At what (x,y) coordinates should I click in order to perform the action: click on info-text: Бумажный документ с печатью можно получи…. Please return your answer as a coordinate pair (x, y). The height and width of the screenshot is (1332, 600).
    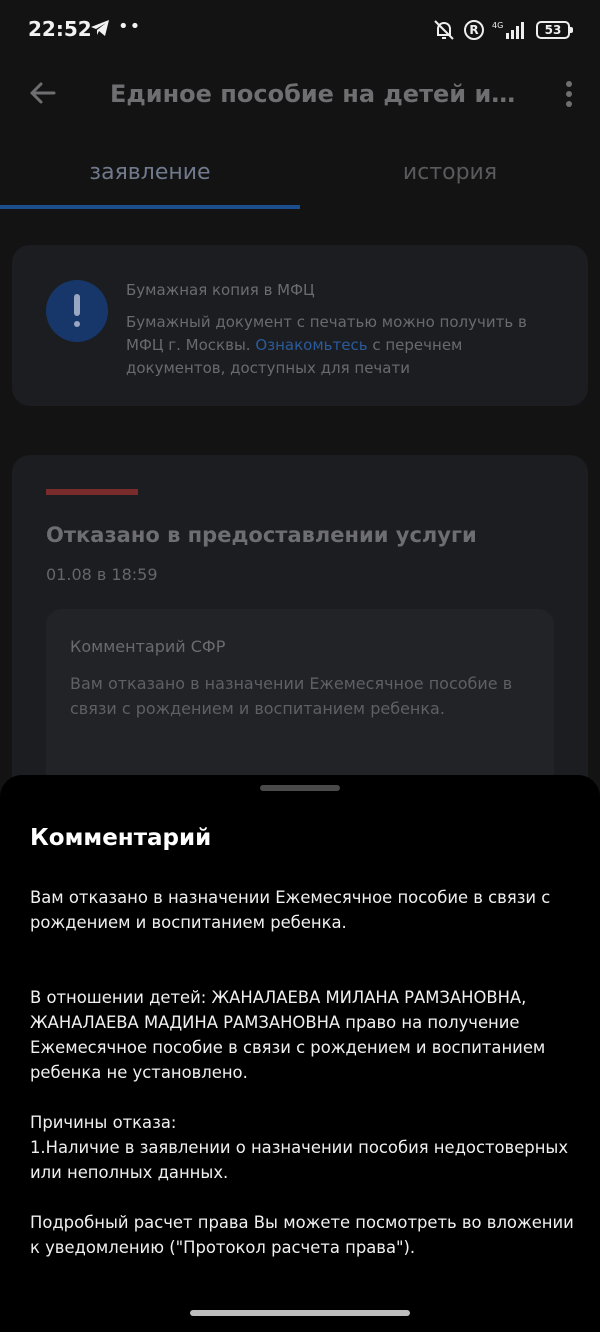
    Looking at the image, I should click on (346, 345).